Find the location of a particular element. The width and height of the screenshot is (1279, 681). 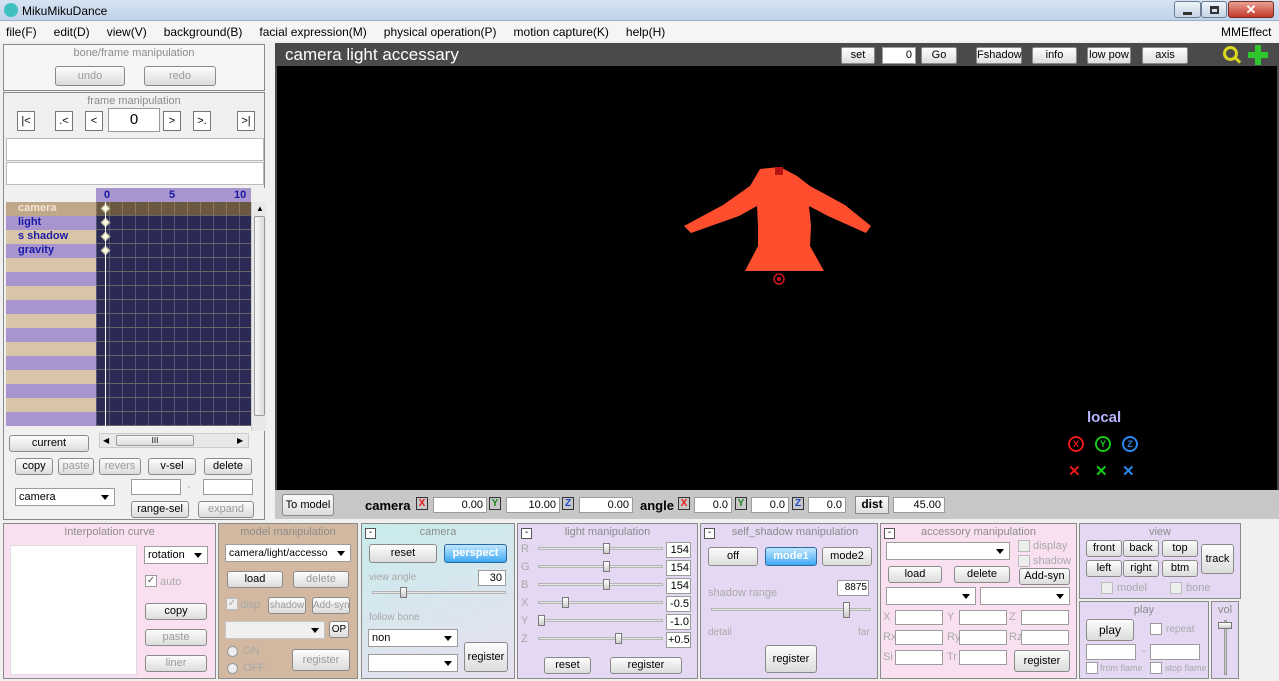

light-y-slider is located at coordinates (541, 620).